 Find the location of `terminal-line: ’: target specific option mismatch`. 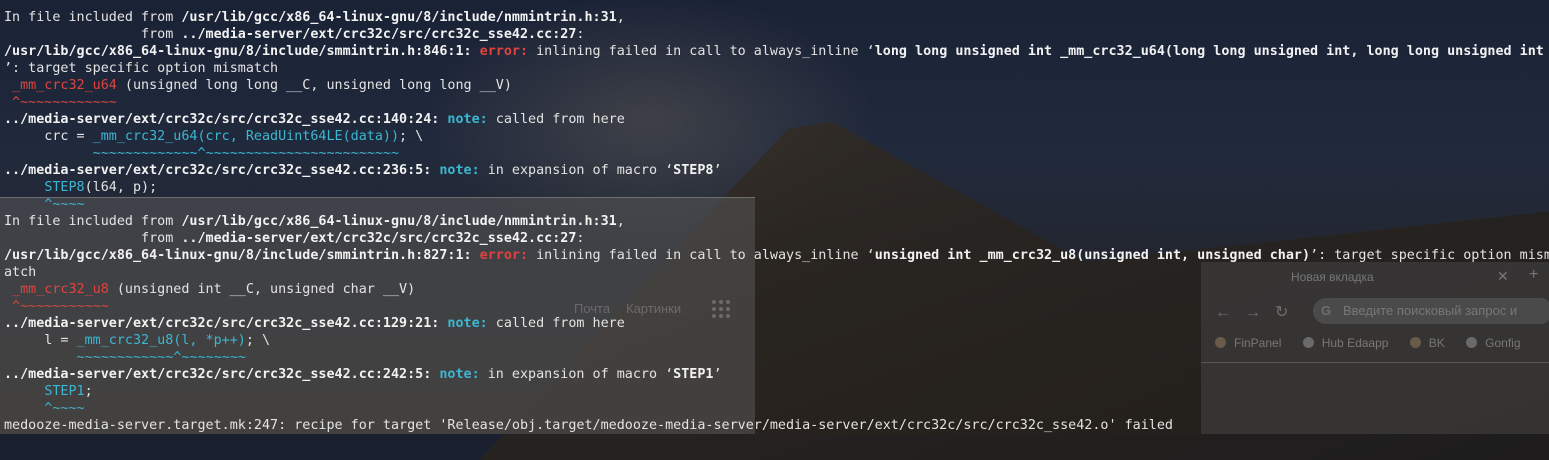

terminal-line: ’: target specific option mismatch is located at coordinates (774, 68).